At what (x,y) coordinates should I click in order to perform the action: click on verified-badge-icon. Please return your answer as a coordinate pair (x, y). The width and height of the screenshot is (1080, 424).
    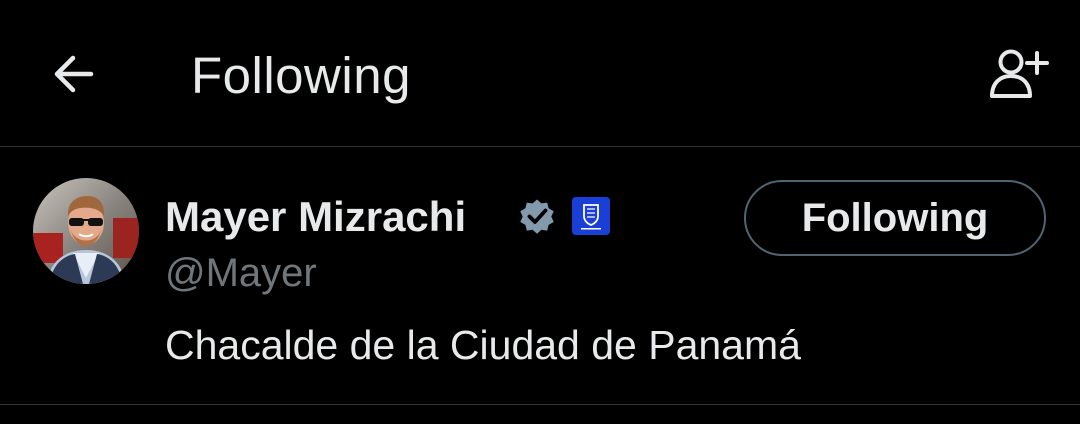
    Looking at the image, I should click on (537, 216).